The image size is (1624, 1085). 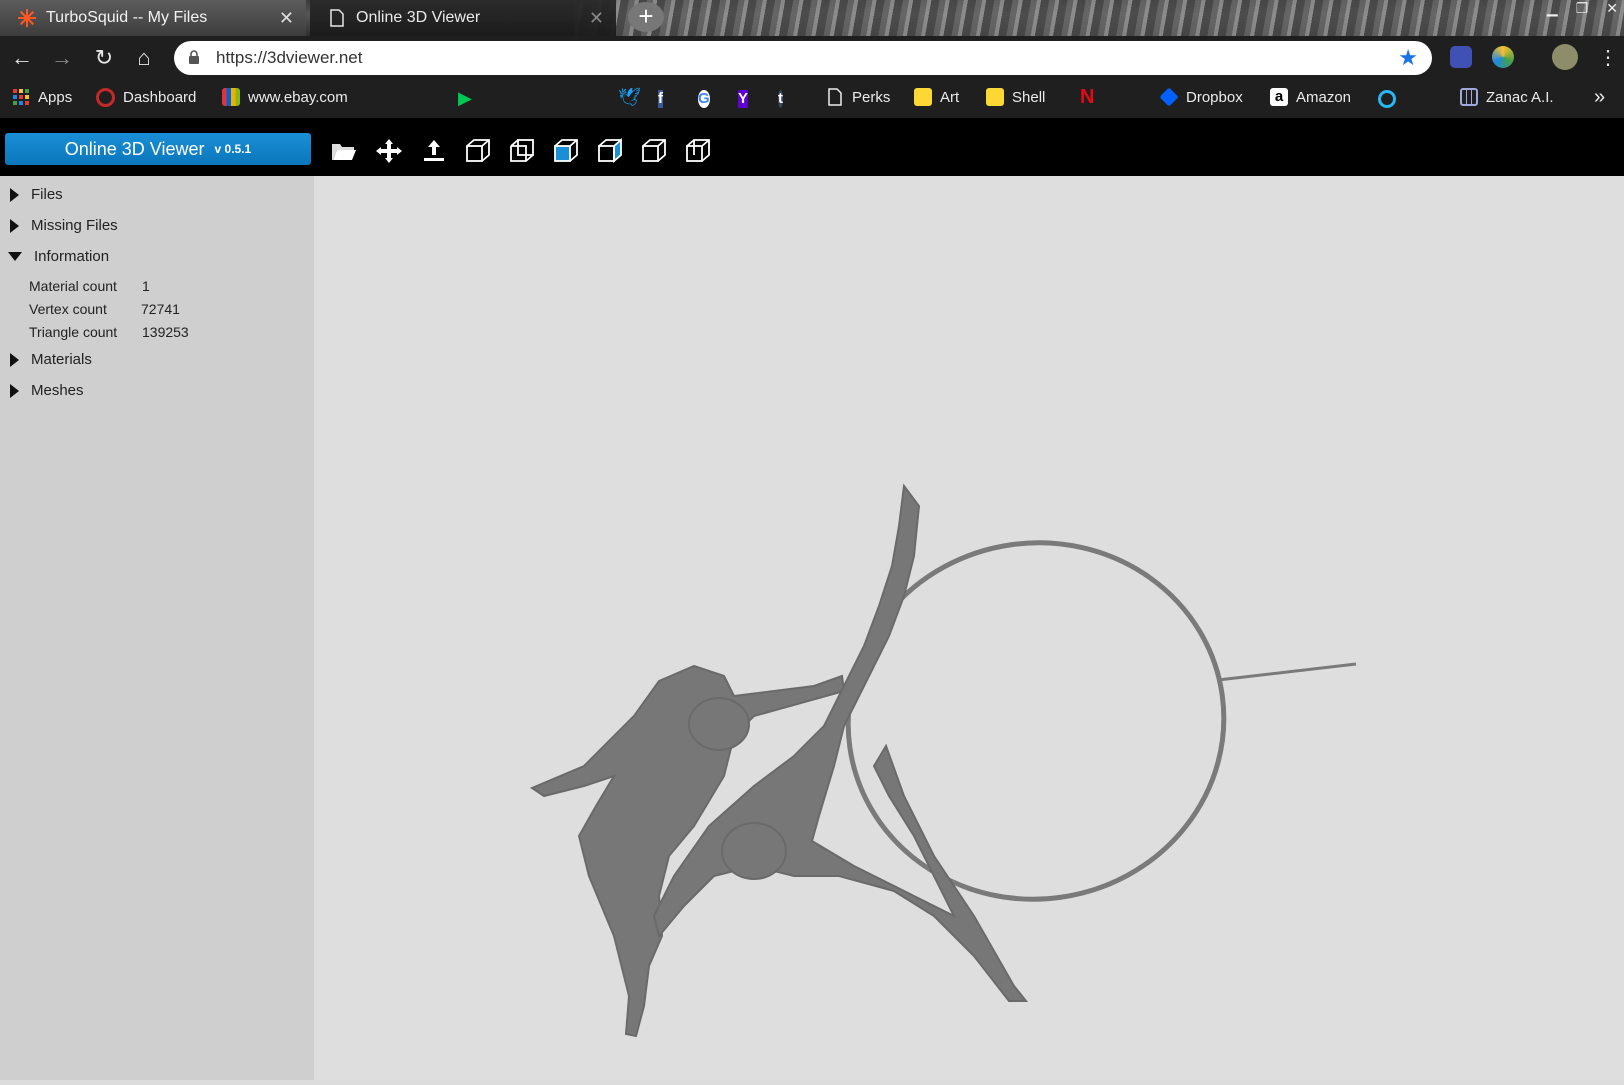 What do you see at coordinates (1608, 58) in the screenshot?
I see `menu-kebab-icon: ⋮` at bounding box center [1608, 58].